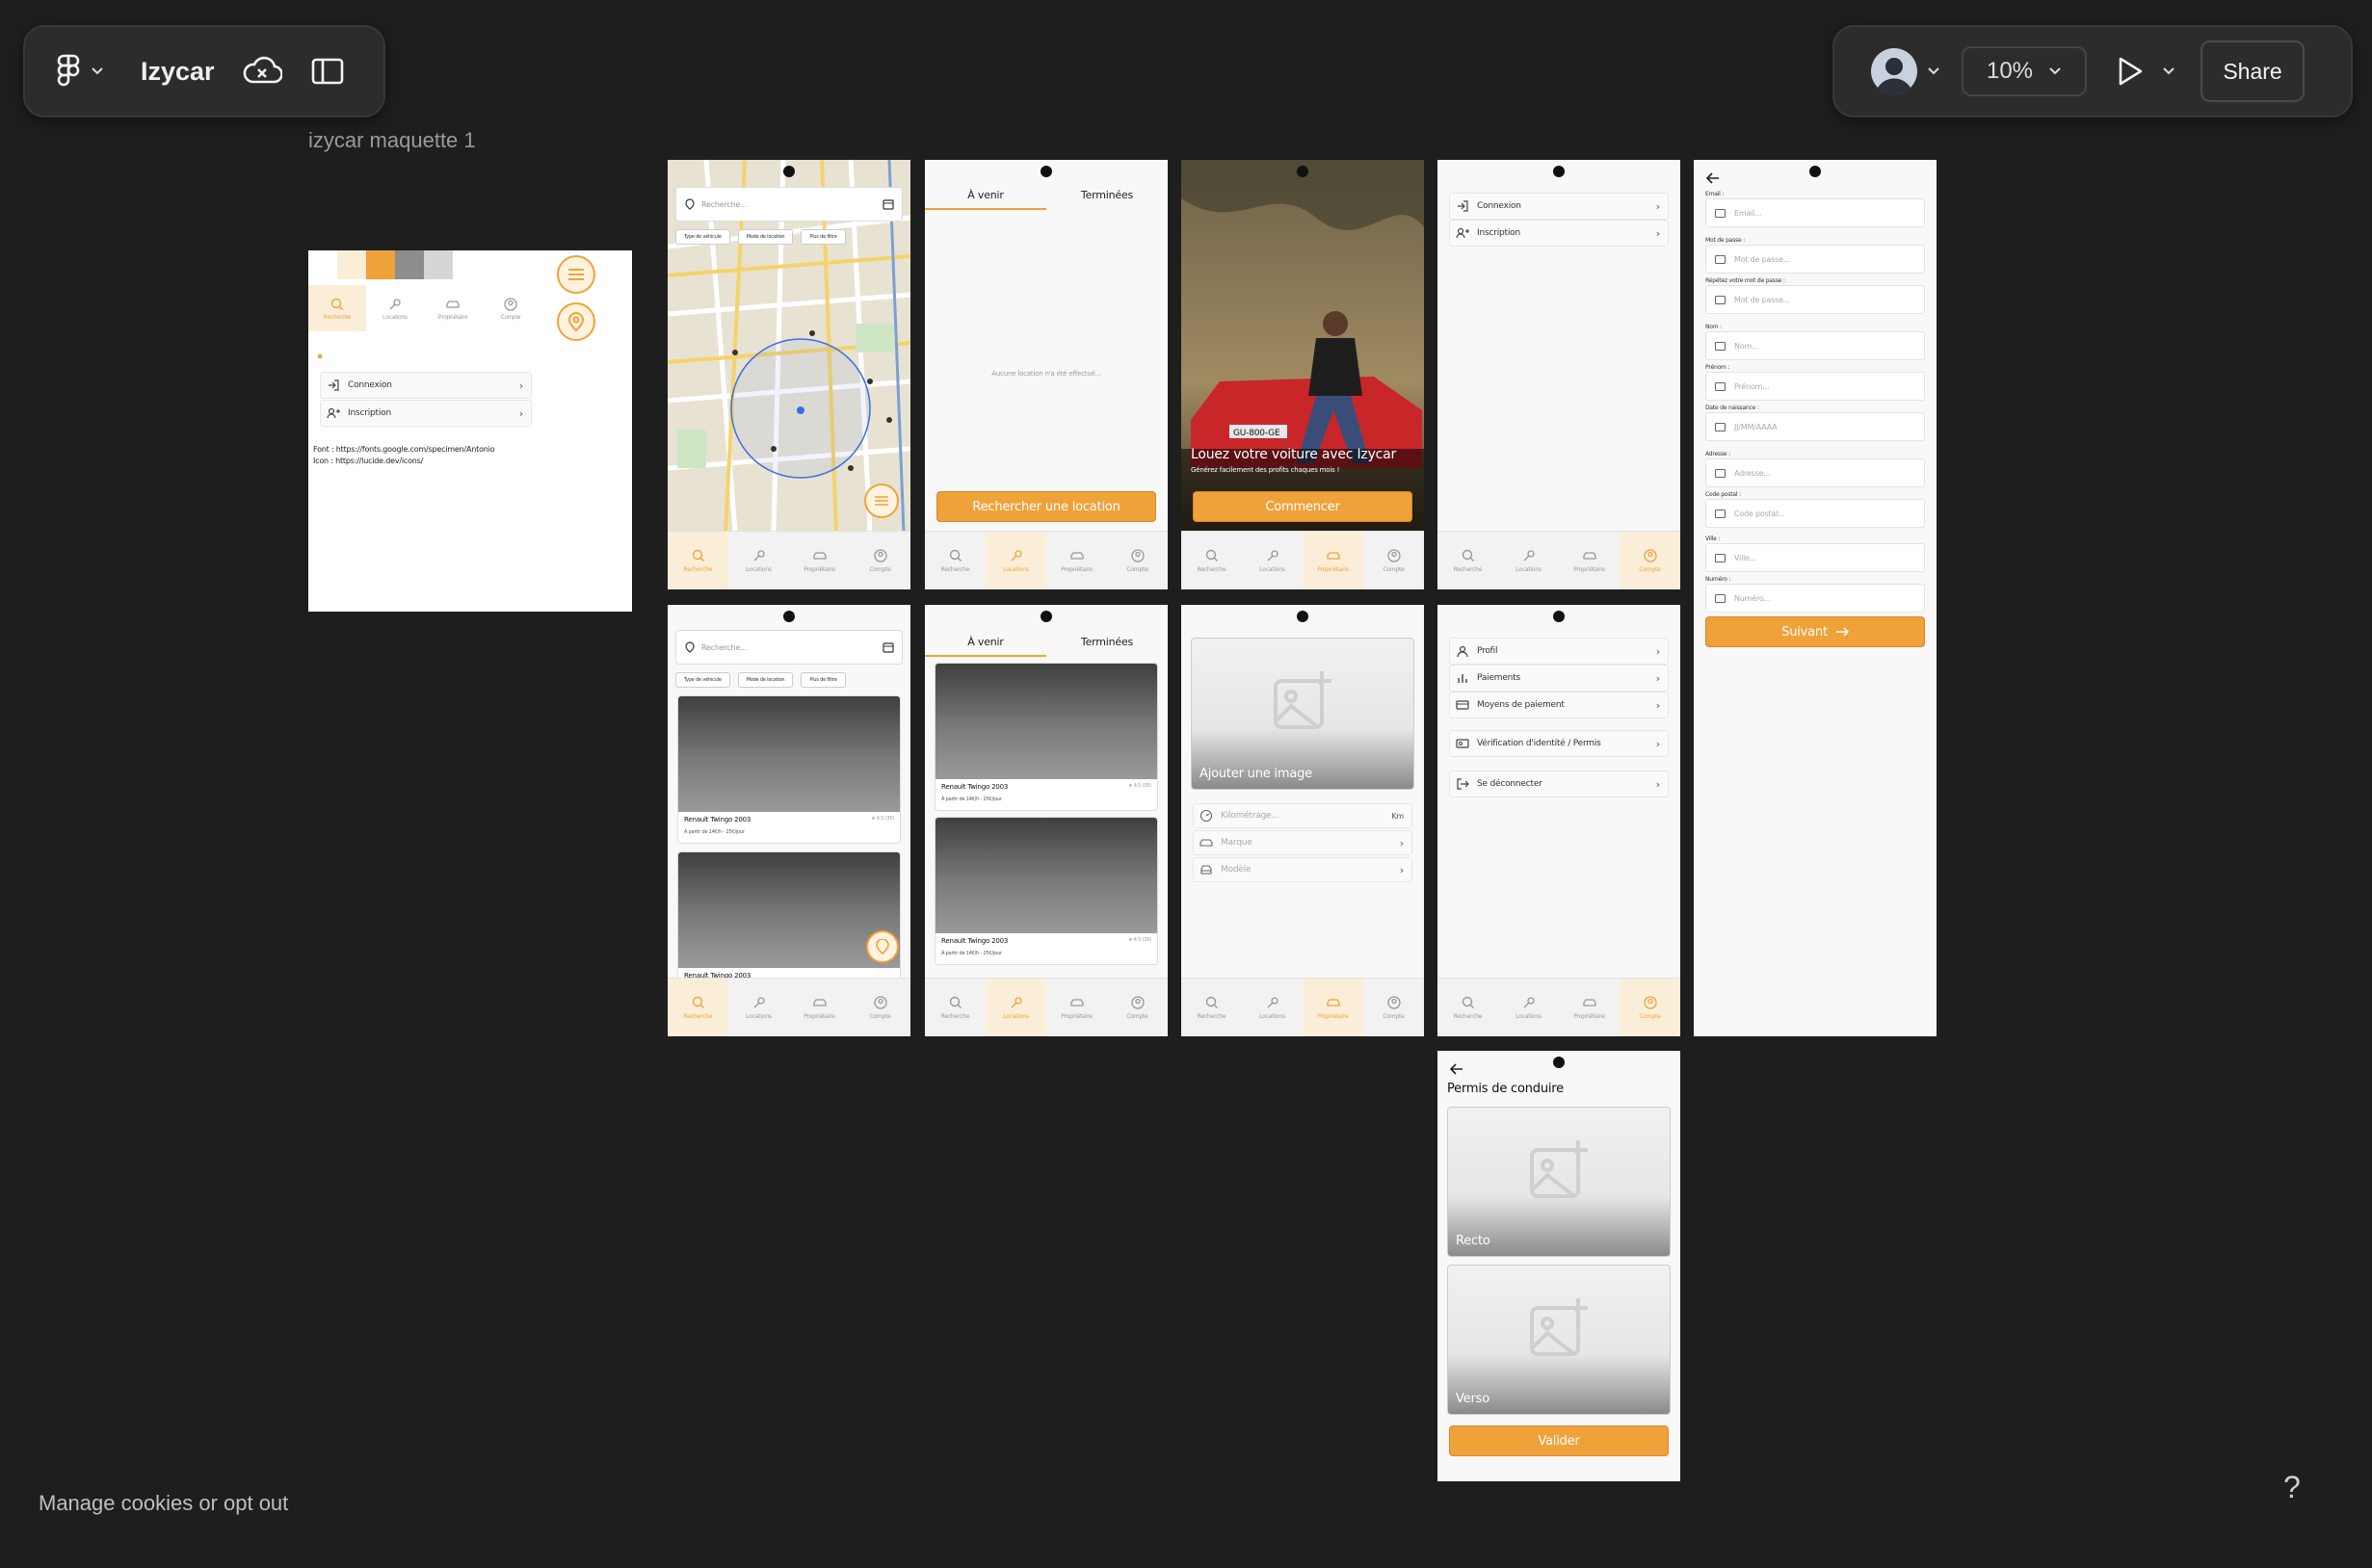 Image resolution: width=2372 pixels, height=1568 pixels. Describe the element at coordinates (2253, 71) in the screenshot. I see `share-button: Share` at that location.